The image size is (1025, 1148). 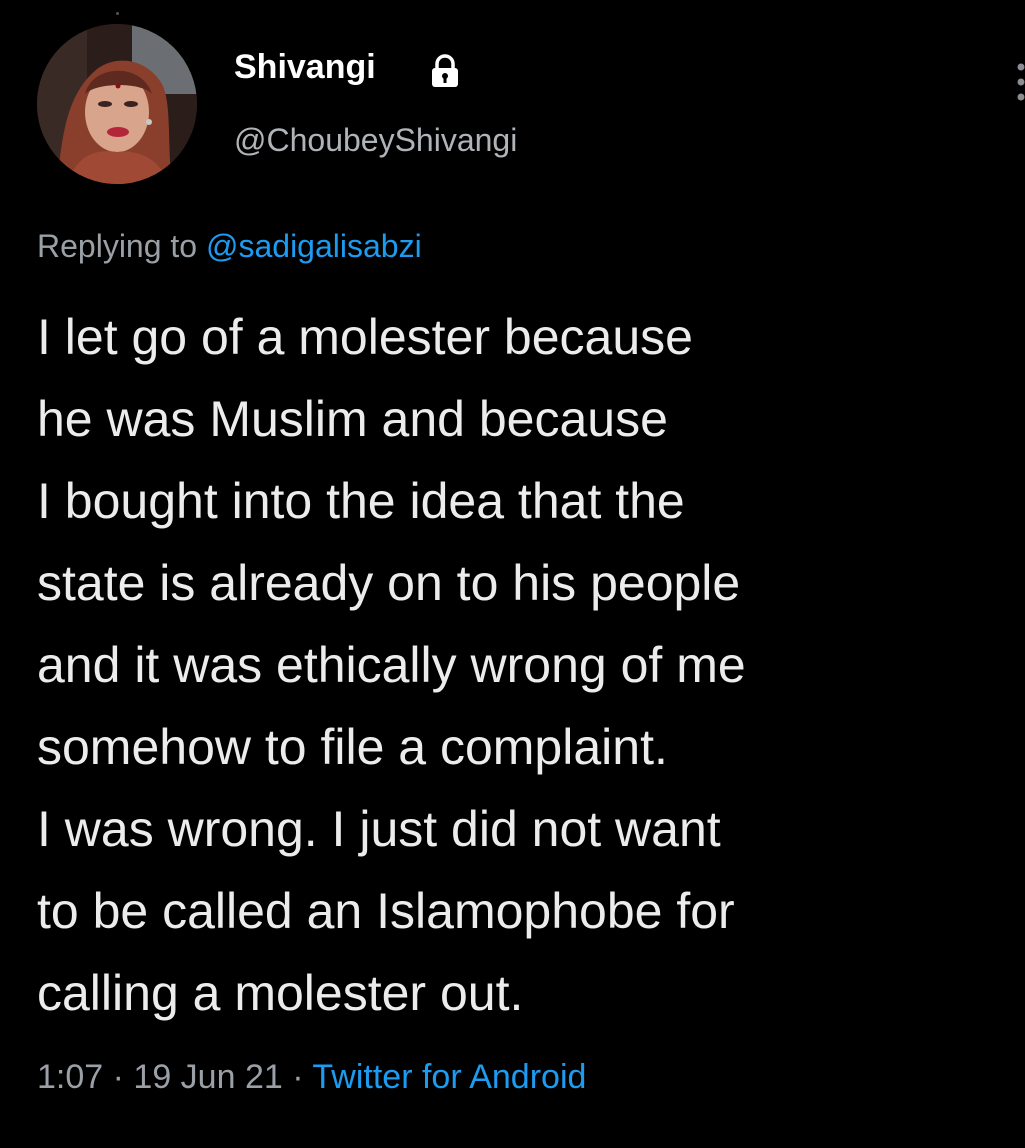 I want to click on tweet-text-line: calling a molester out., so click(x=280, y=993).